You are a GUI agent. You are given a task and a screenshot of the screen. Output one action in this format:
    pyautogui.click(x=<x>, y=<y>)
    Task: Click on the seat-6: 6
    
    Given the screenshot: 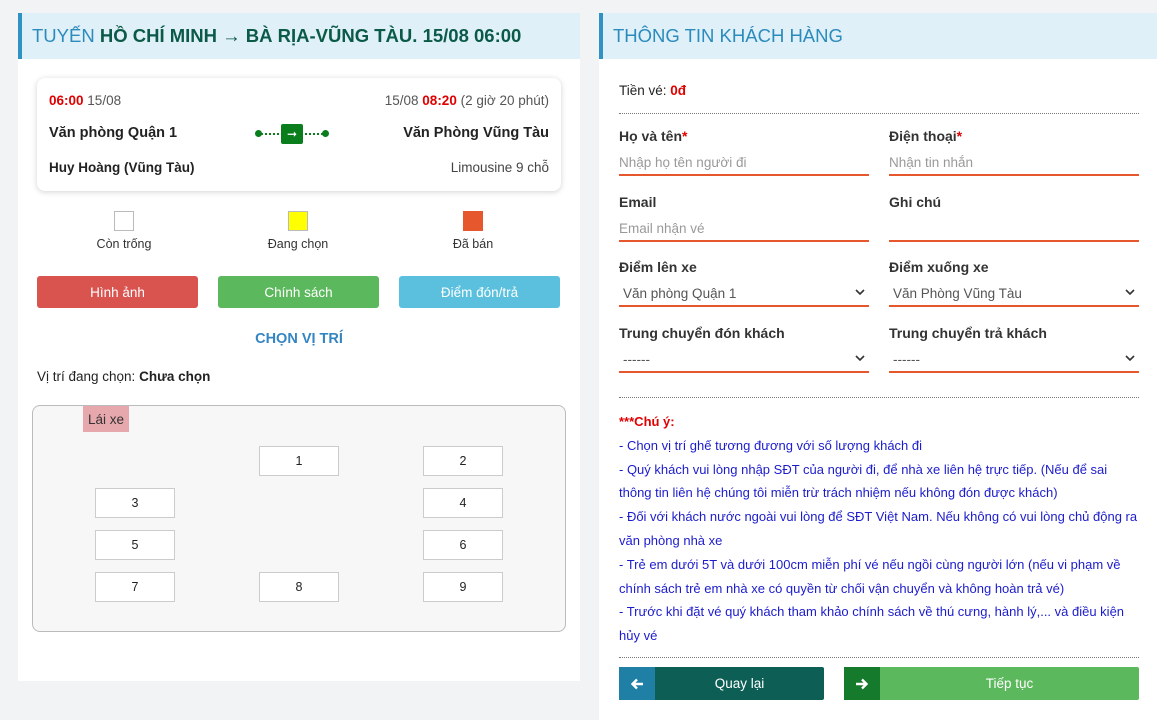 What is the action you would take?
    pyautogui.click(x=463, y=545)
    